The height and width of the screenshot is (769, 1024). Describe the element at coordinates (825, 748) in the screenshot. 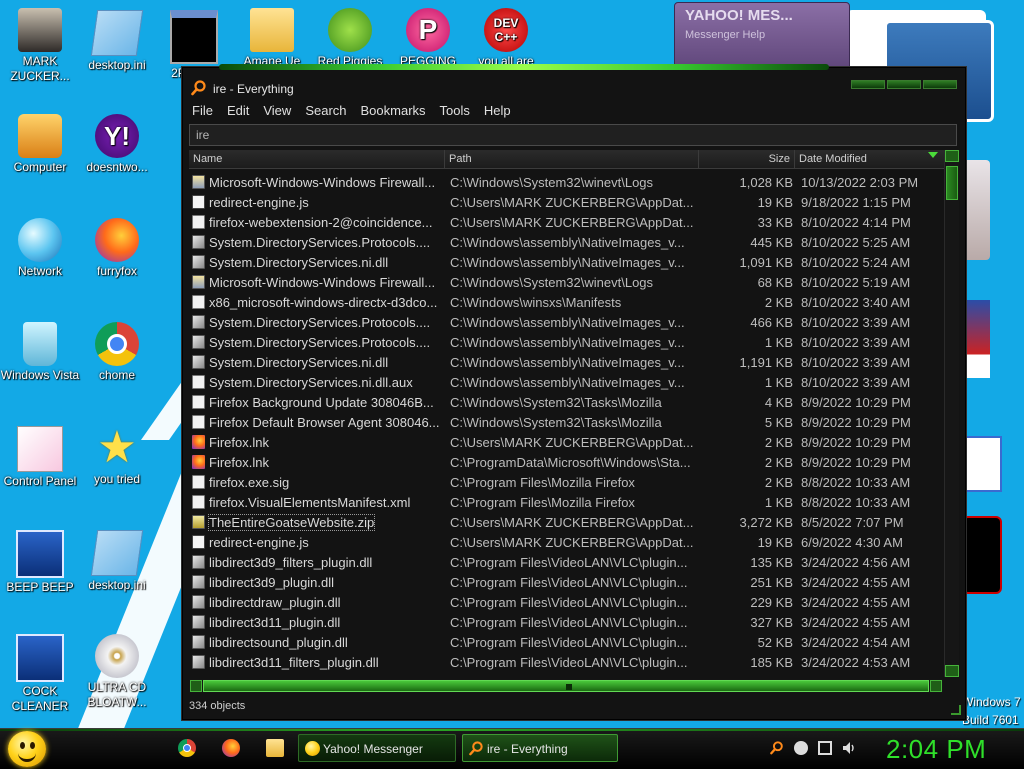

I see `network-tray-icon` at that location.